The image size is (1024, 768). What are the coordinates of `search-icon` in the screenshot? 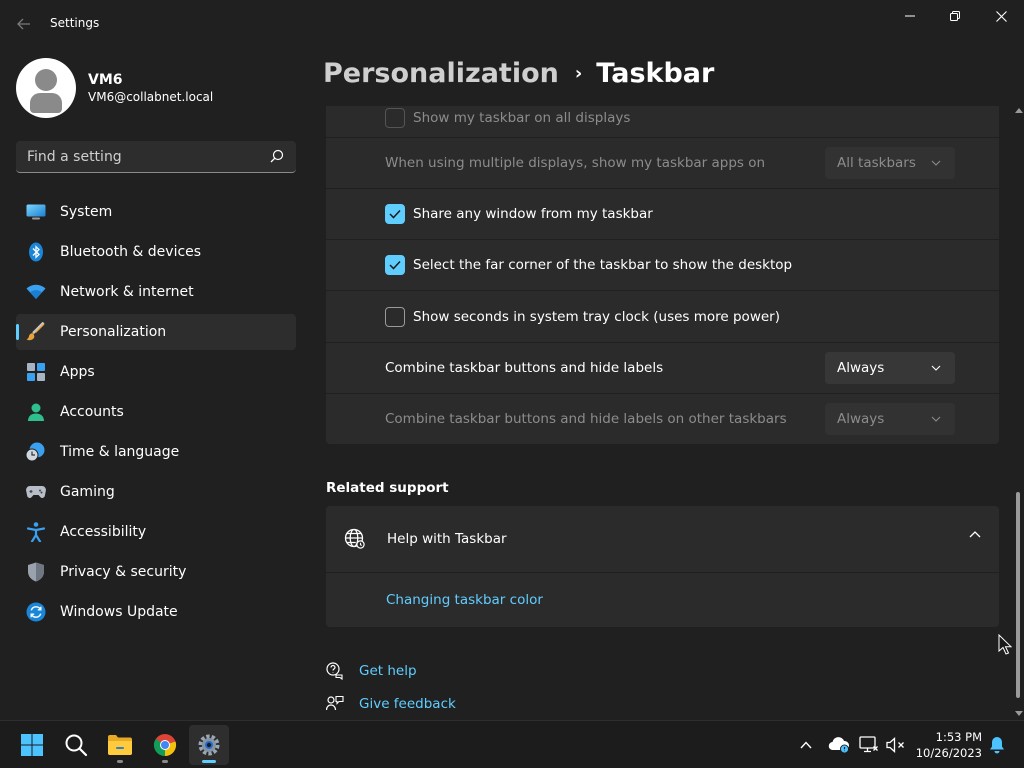 It's located at (277, 156).